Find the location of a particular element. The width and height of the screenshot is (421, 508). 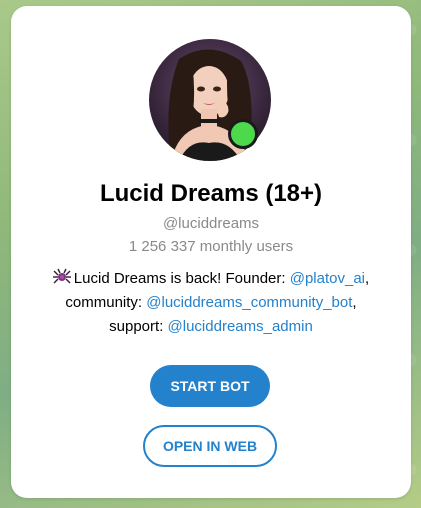

description-comma-2: , is located at coordinates (354, 302).